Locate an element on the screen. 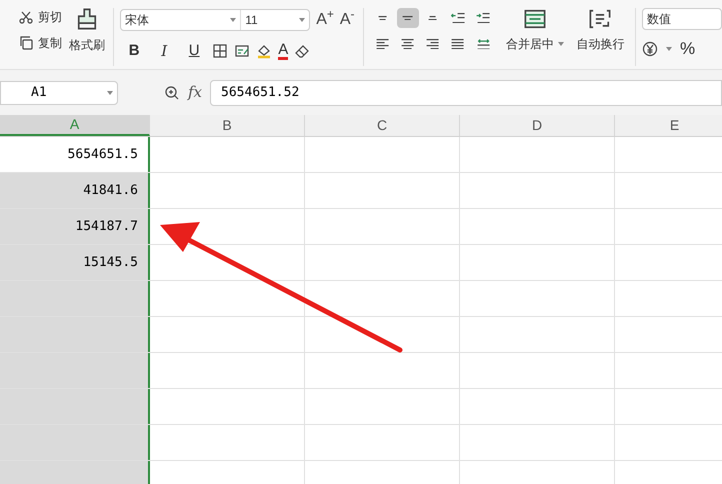  conditional-format-icon is located at coordinates (242, 51).